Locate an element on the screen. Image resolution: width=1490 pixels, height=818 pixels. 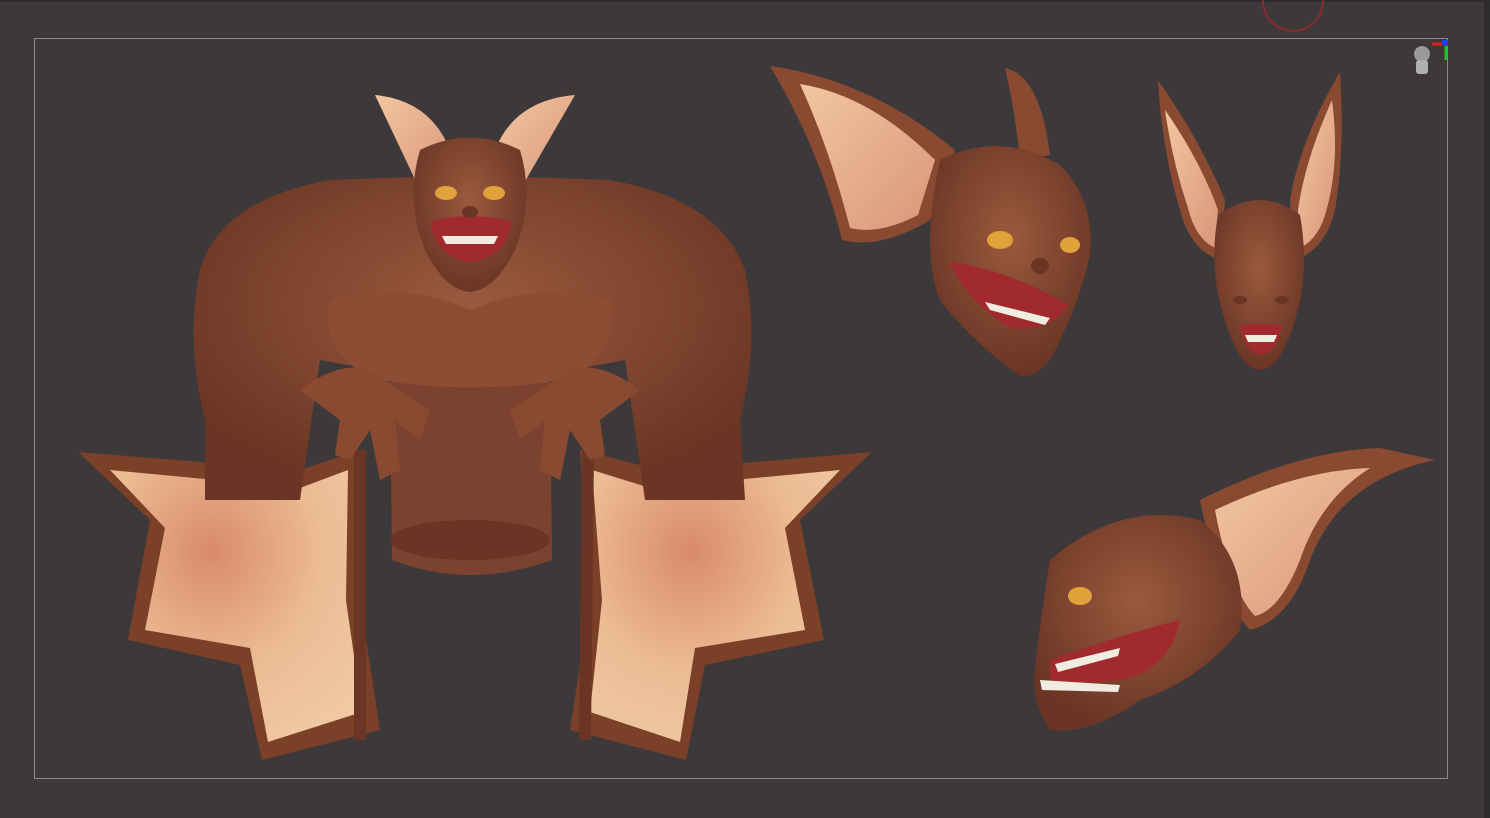
tq-head is located at coordinates (1010, 261).